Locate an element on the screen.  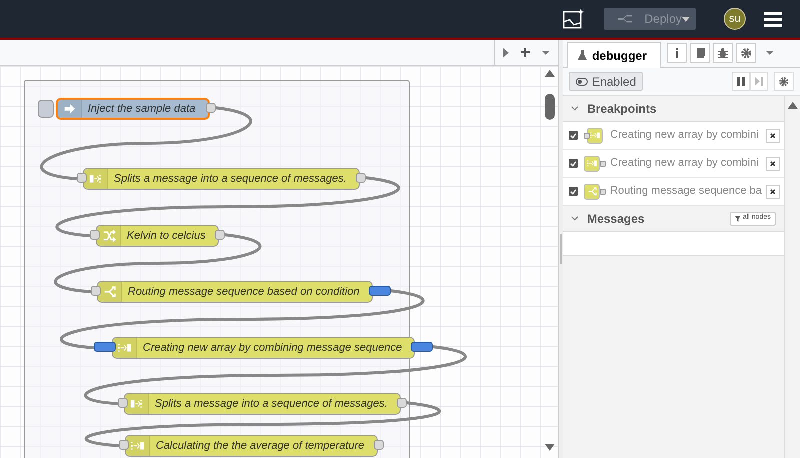
info-button is located at coordinates (677, 53).